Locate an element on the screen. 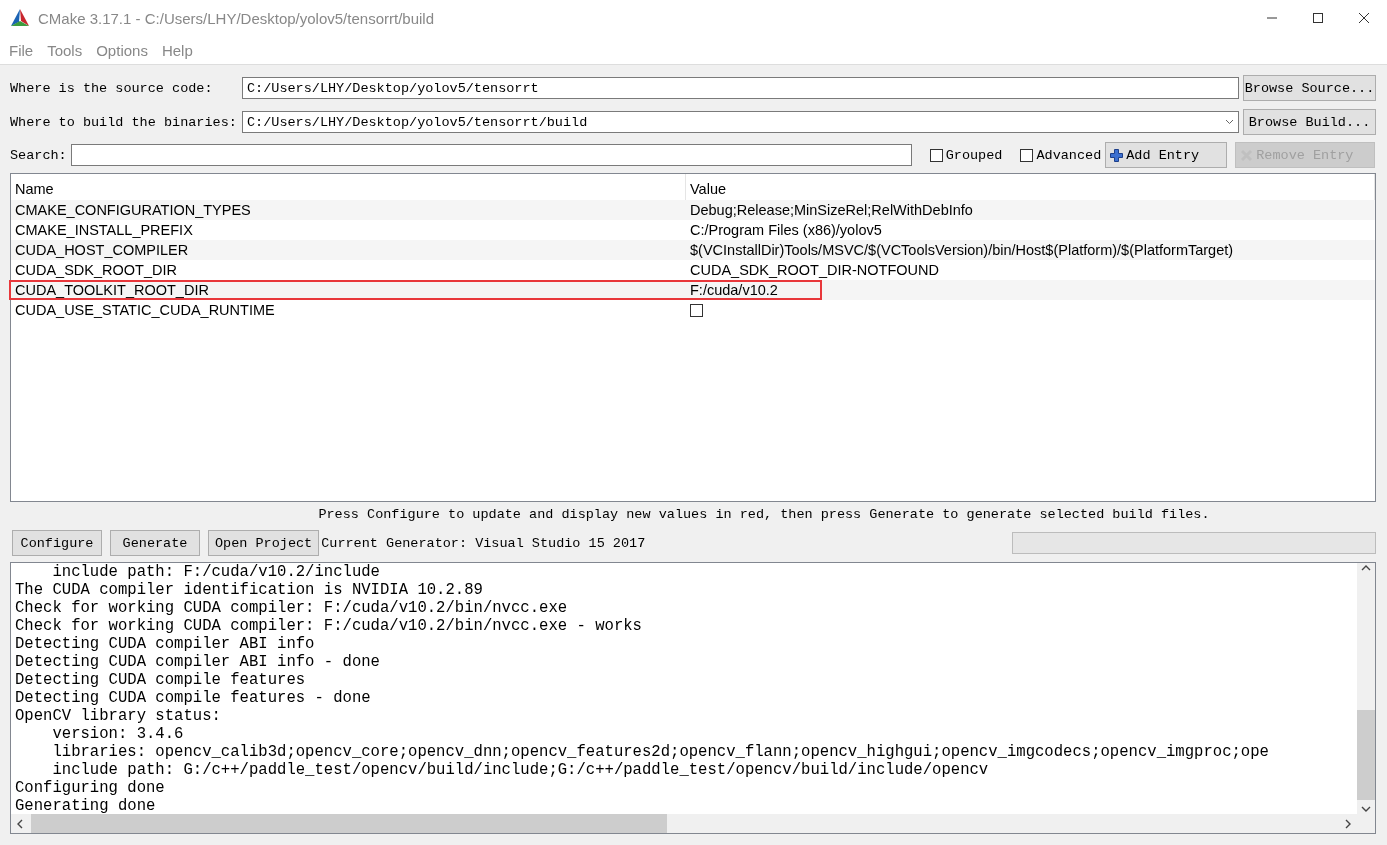 This screenshot has height=845, width=1387. close-icon is located at coordinates (1364, 18).